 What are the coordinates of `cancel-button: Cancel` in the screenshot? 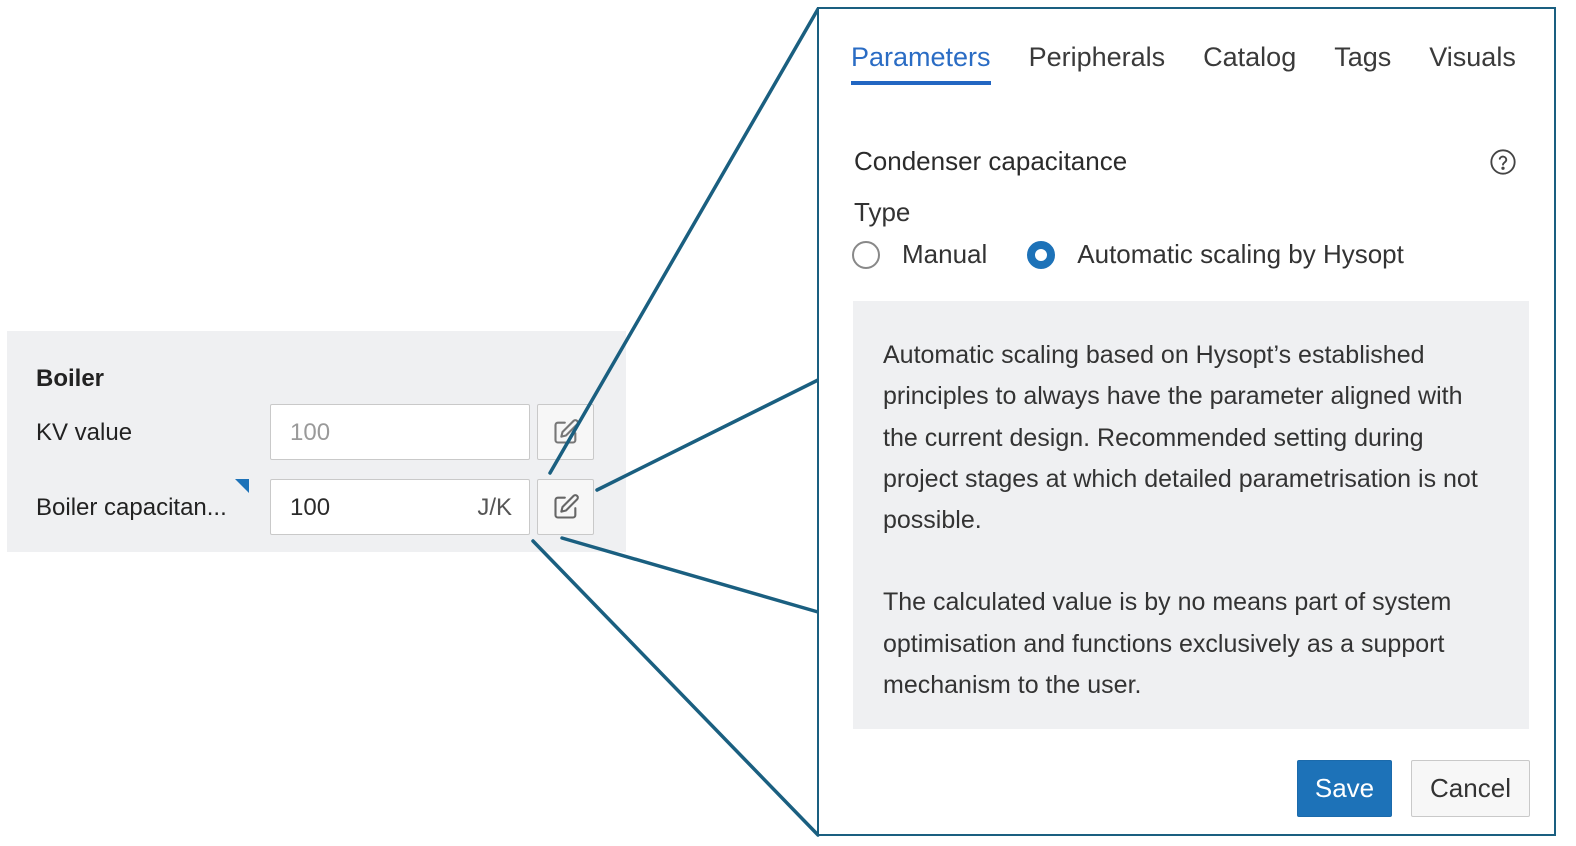 It's located at (1470, 788).